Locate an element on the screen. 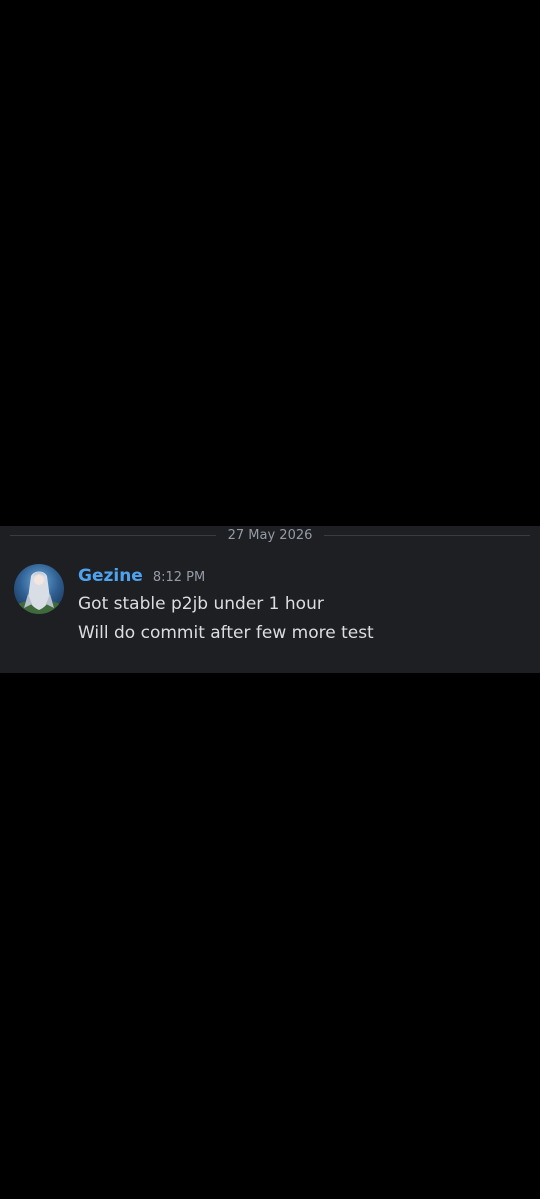  user-avatar is located at coordinates (39, 589).